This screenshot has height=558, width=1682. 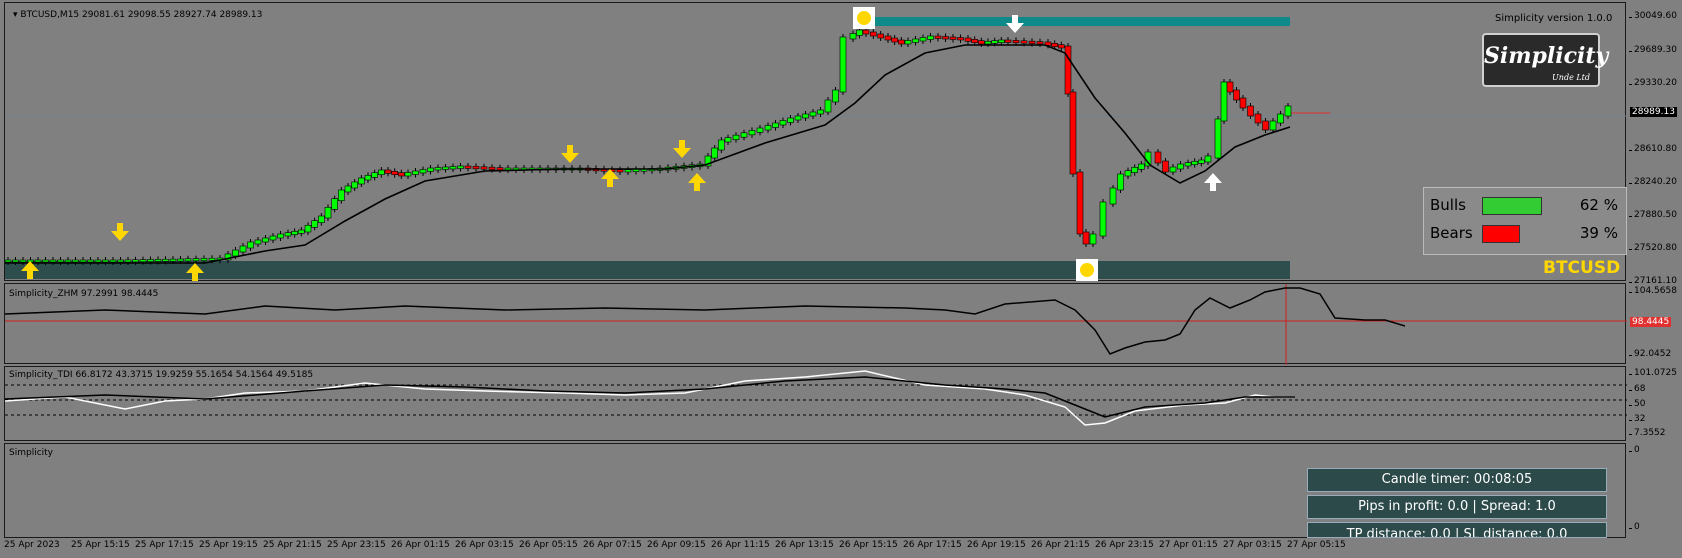 I want to click on pips-spread-box: Pips in profit: 0.0 | Spread: 1.0, so click(x=1457, y=507).